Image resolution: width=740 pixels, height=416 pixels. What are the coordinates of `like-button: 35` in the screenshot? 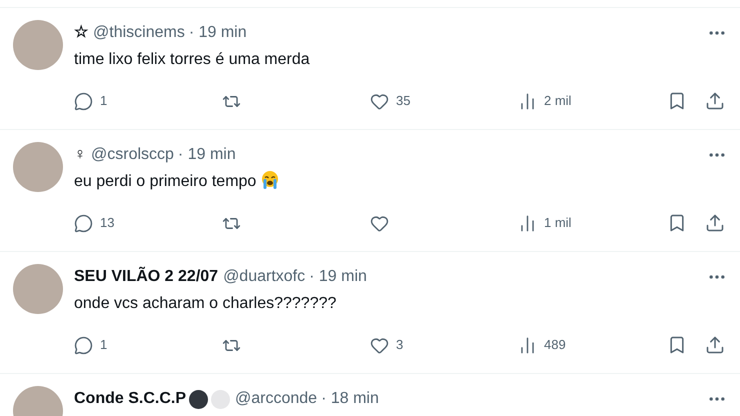 It's located at (390, 101).